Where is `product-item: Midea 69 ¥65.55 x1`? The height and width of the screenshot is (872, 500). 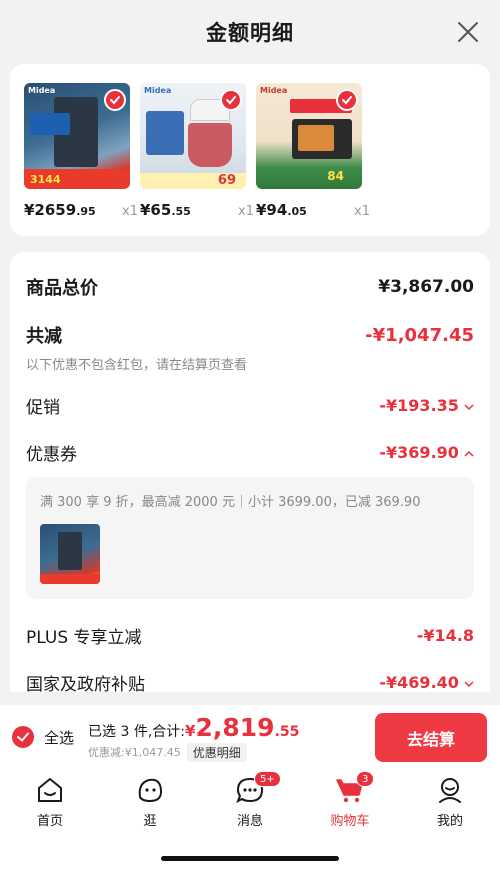 product-item: Midea 69 ¥65.55 x1 is located at coordinates (197, 159).